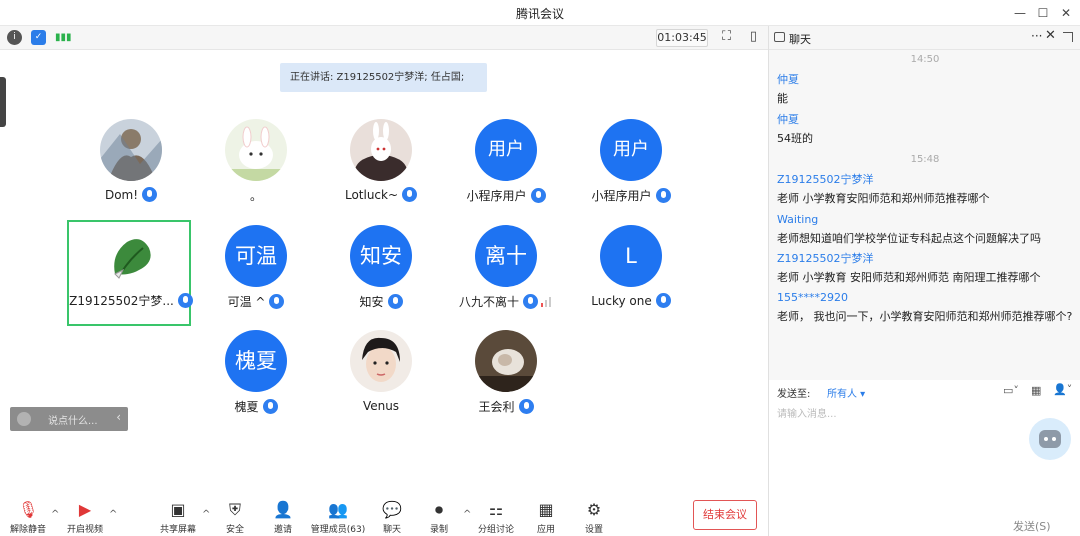  What do you see at coordinates (794, 394) in the screenshot?
I see `send-to-label: 发送至:` at bounding box center [794, 394].